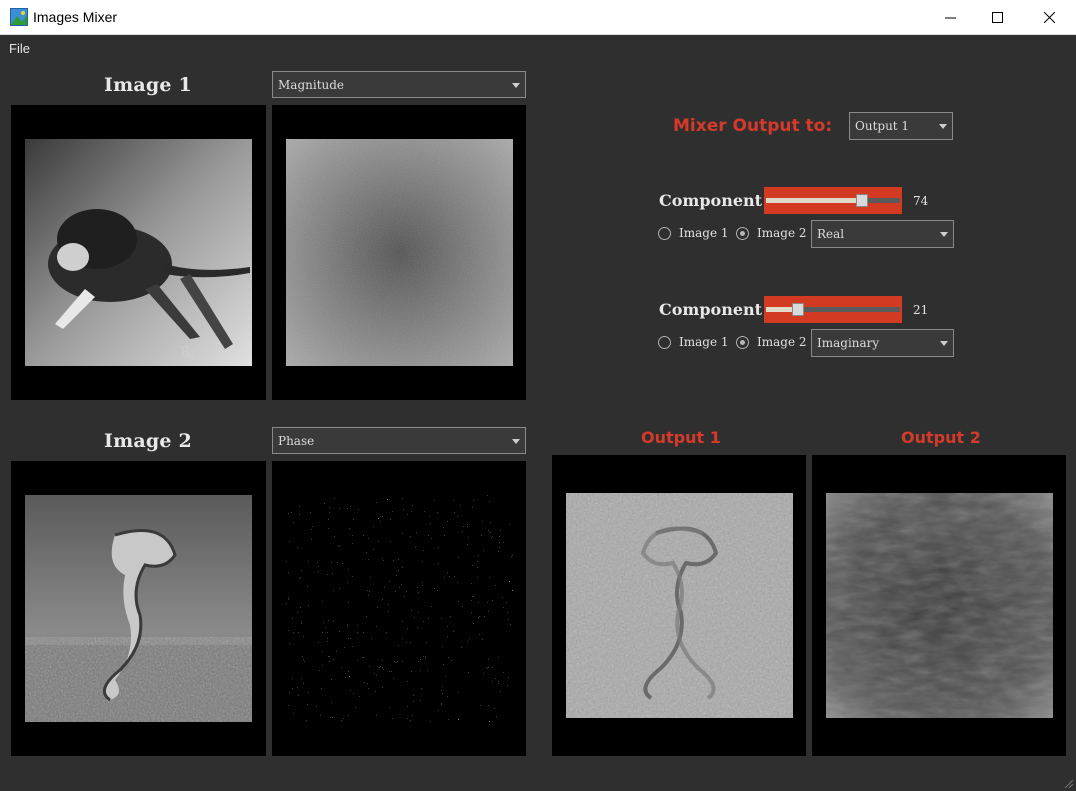 The image size is (1076, 791). What do you see at coordinates (782, 342) in the screenshot?
I see `component2-radio-image2-label: Image 2` at bounding box center [782, 342].